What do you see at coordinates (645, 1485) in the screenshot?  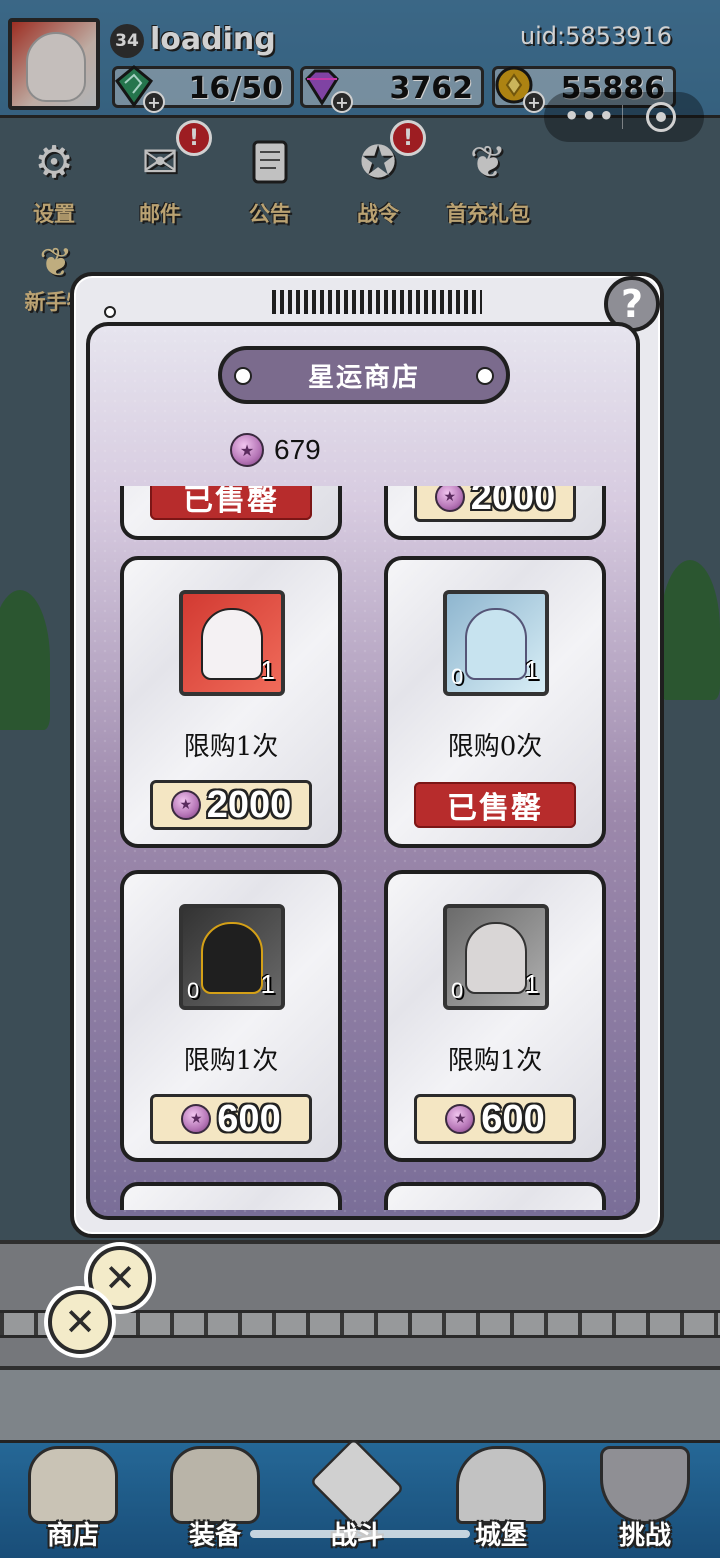 I see `shield-crest-icon` at bounding box center [645, 1485].